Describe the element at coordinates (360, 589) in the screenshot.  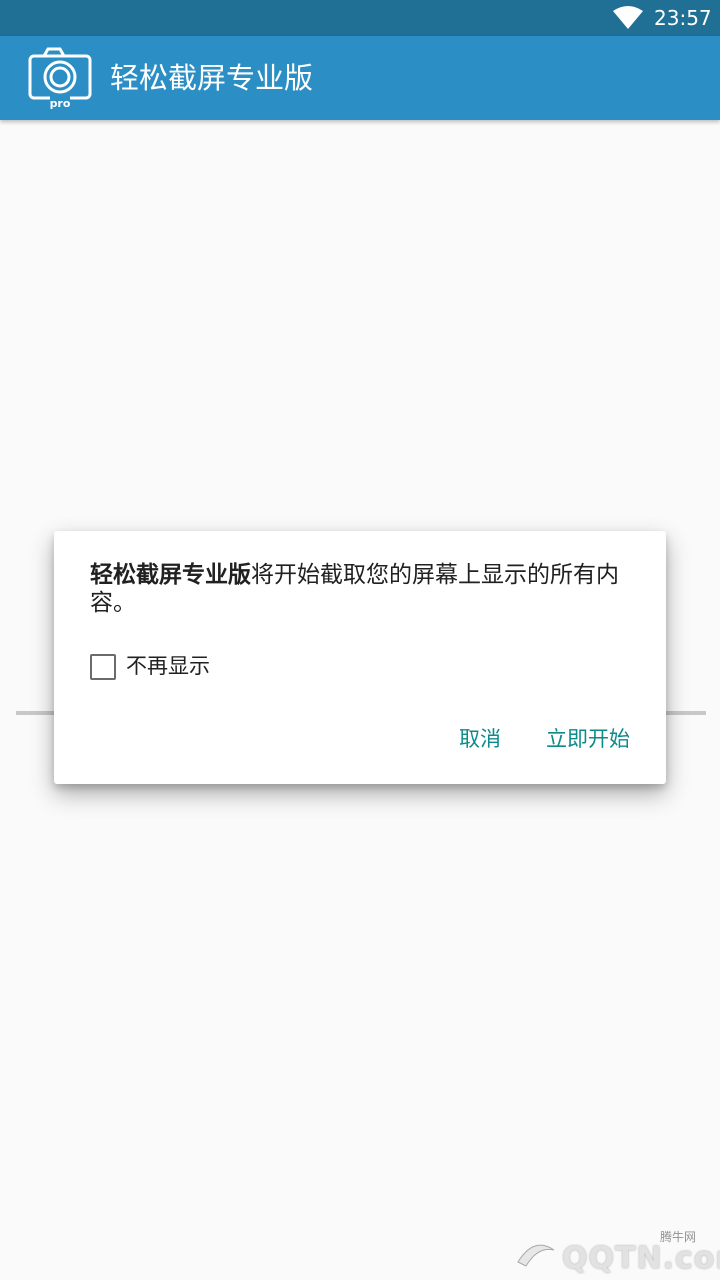
I see `dialog-message: 轻松截屏专业版将开始截取您的屏幕上显示的所有内容。` at that location.